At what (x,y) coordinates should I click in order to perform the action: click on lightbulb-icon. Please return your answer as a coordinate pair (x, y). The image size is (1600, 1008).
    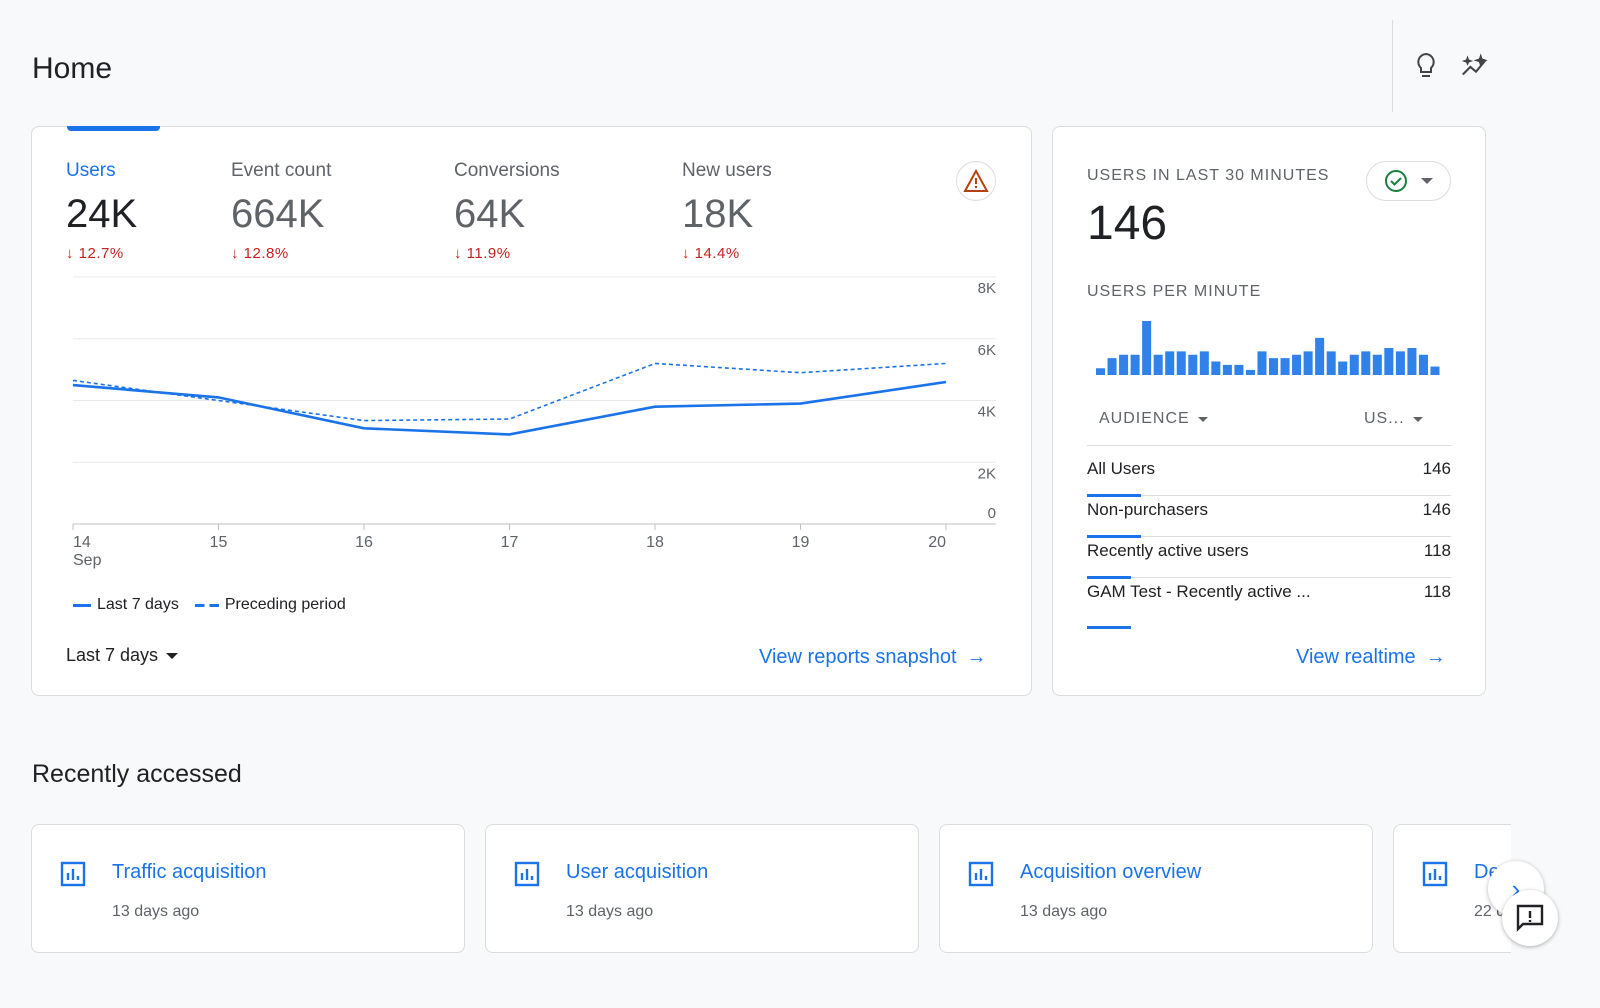
    Looking at the image, I should click on (1426, 66).